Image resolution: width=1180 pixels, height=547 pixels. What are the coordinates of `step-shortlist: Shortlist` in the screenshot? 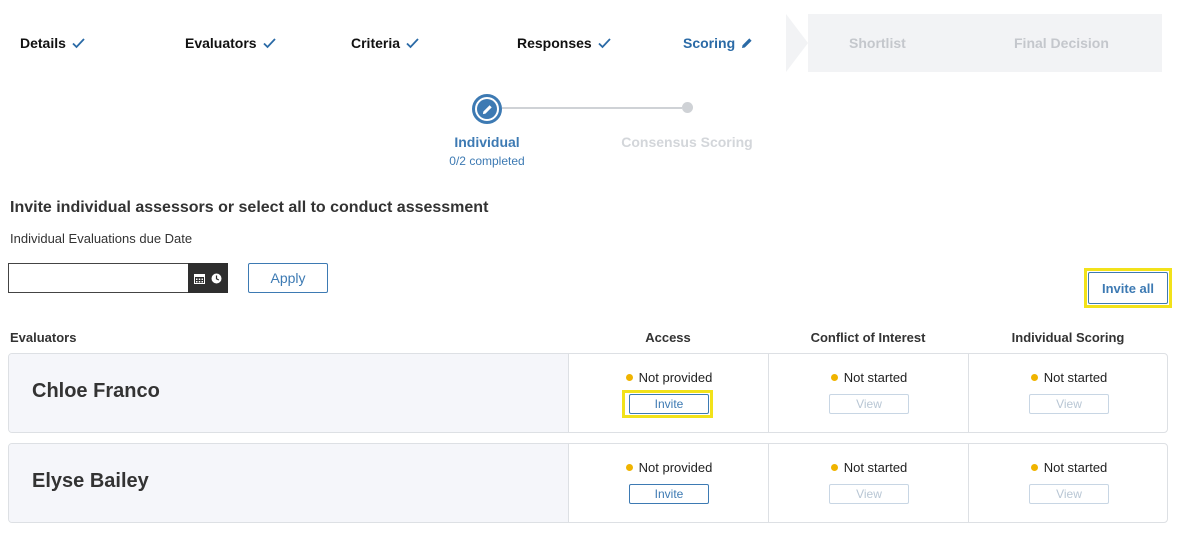 It's located at (877, 43).